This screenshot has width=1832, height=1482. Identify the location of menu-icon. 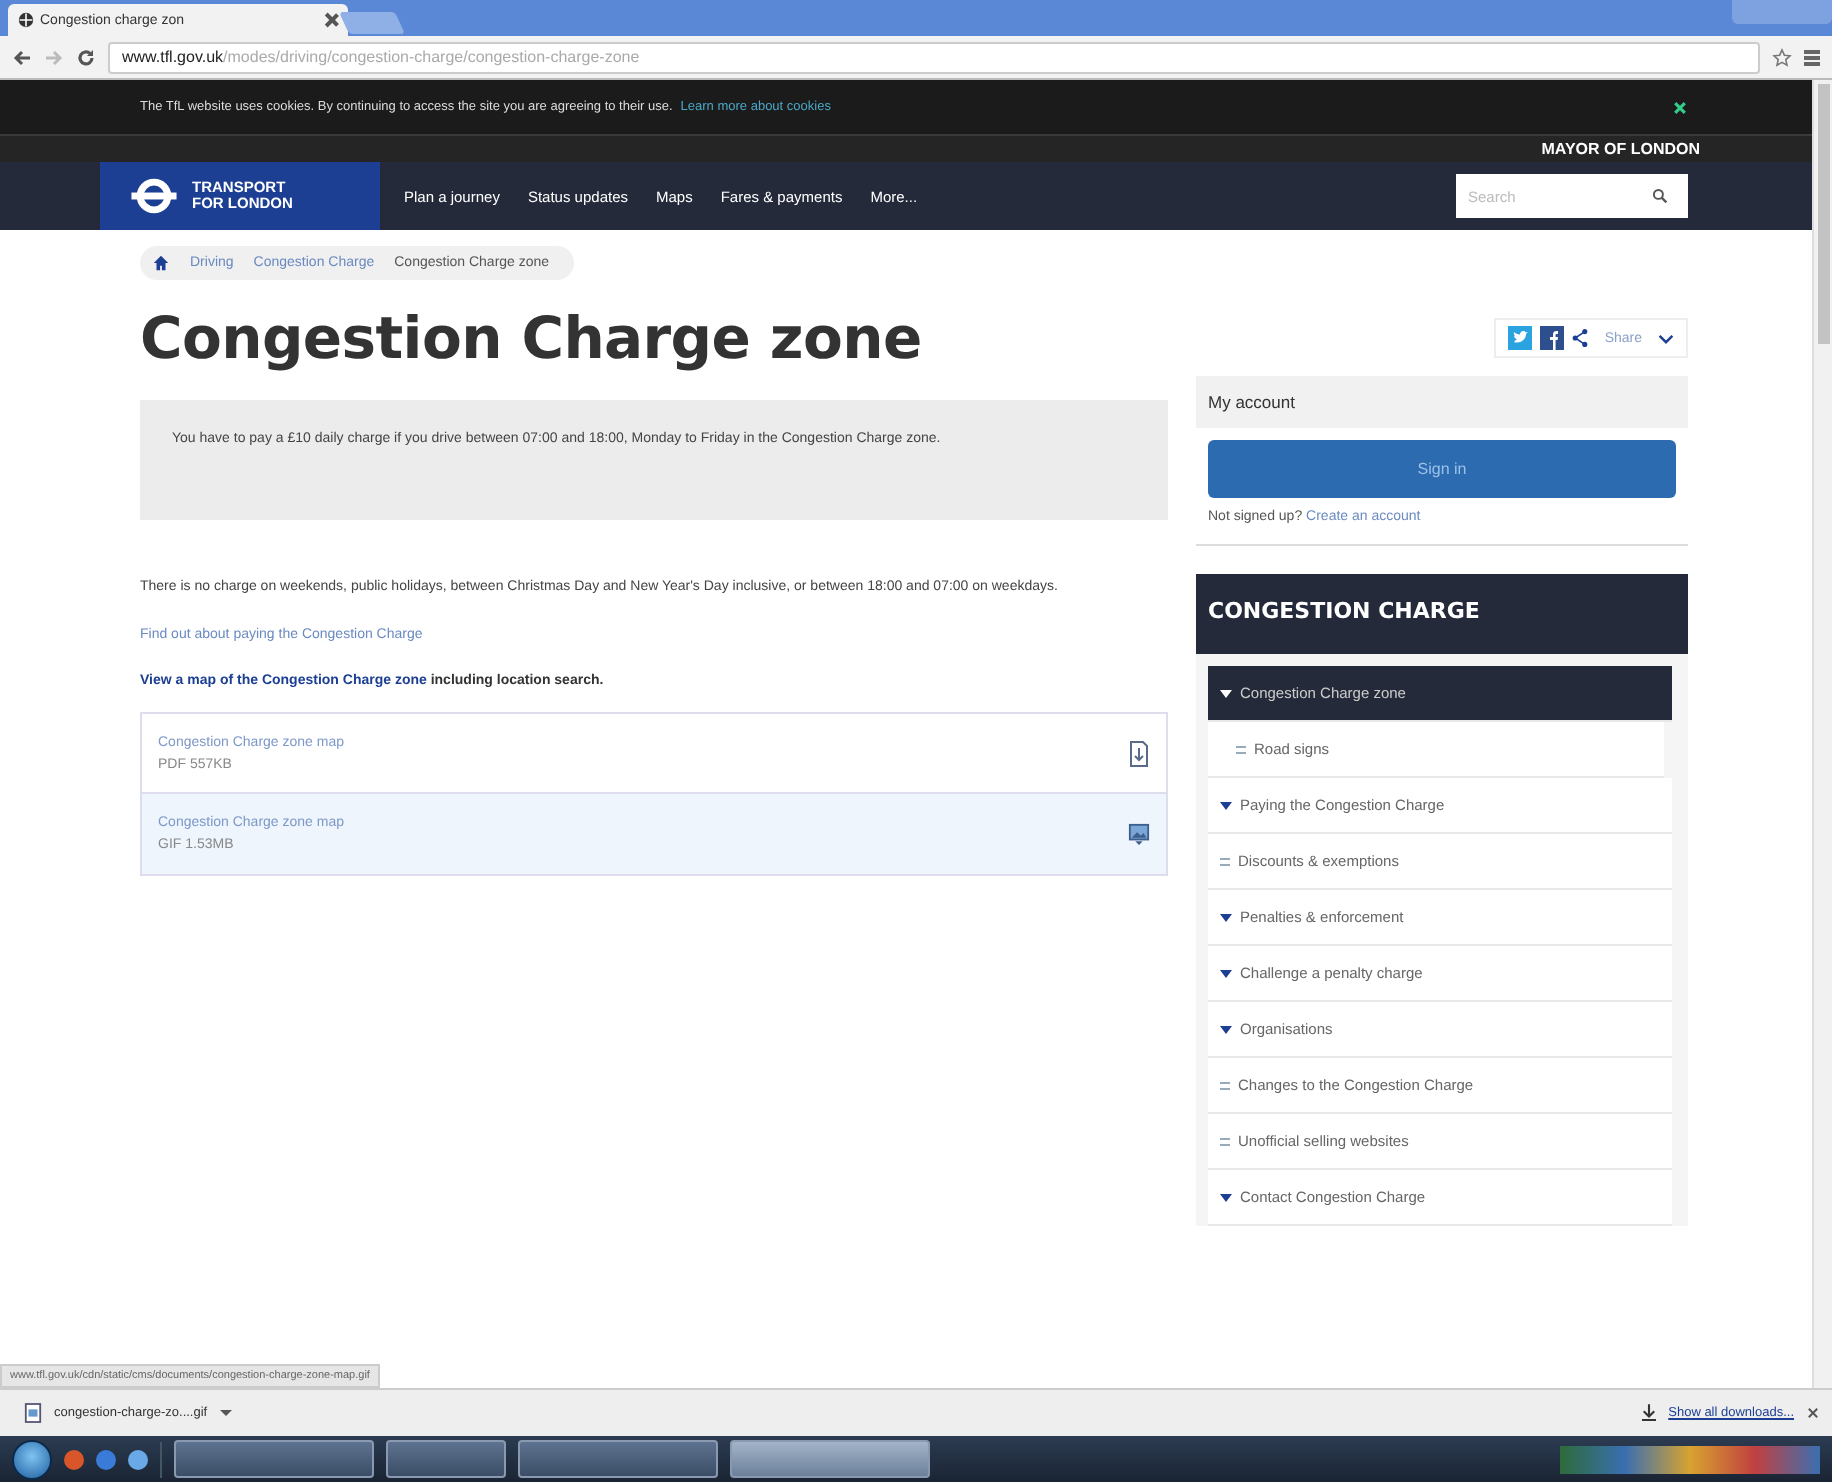
(1812, 57).